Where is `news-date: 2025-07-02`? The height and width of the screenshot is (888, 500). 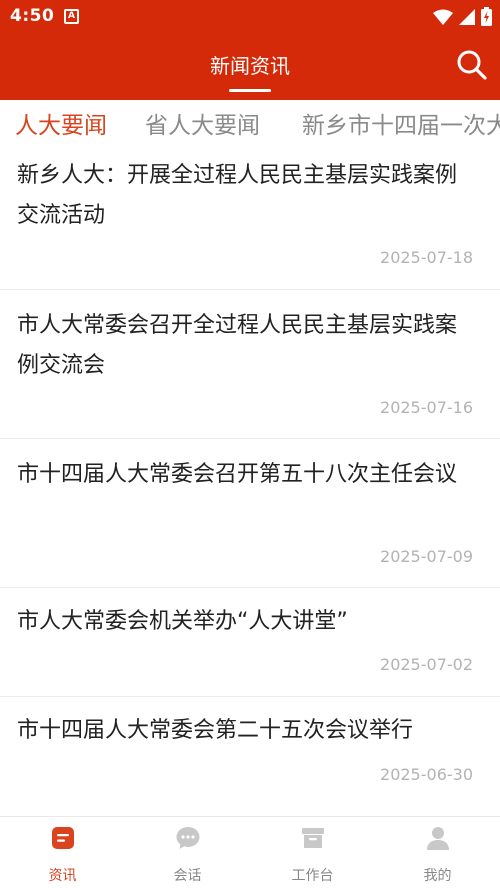 news-date: 2025-07-02 is located at coordinates (426, 664).